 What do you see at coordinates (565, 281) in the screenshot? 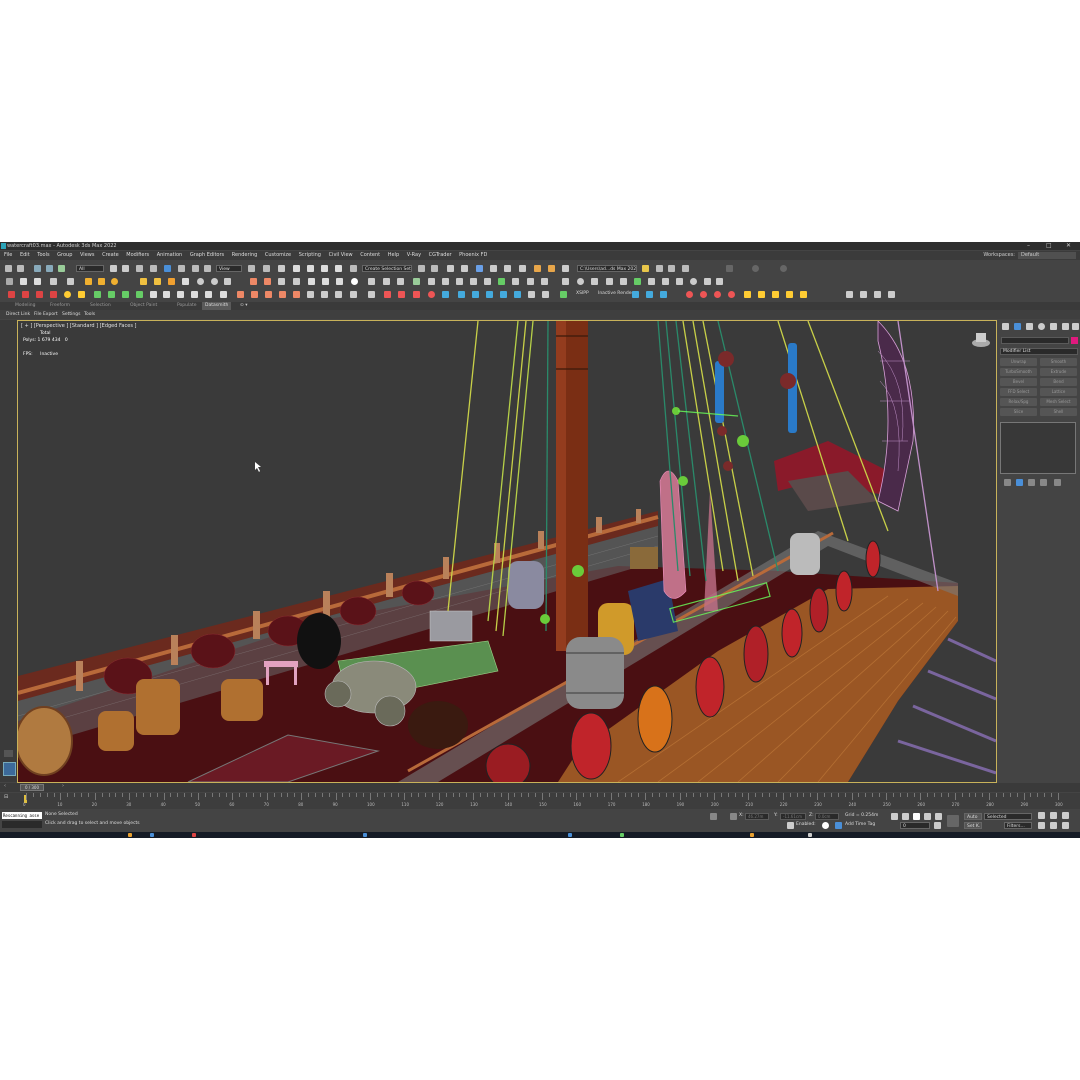
I see `render-cloud-icon` at bounding box center [565, 281].